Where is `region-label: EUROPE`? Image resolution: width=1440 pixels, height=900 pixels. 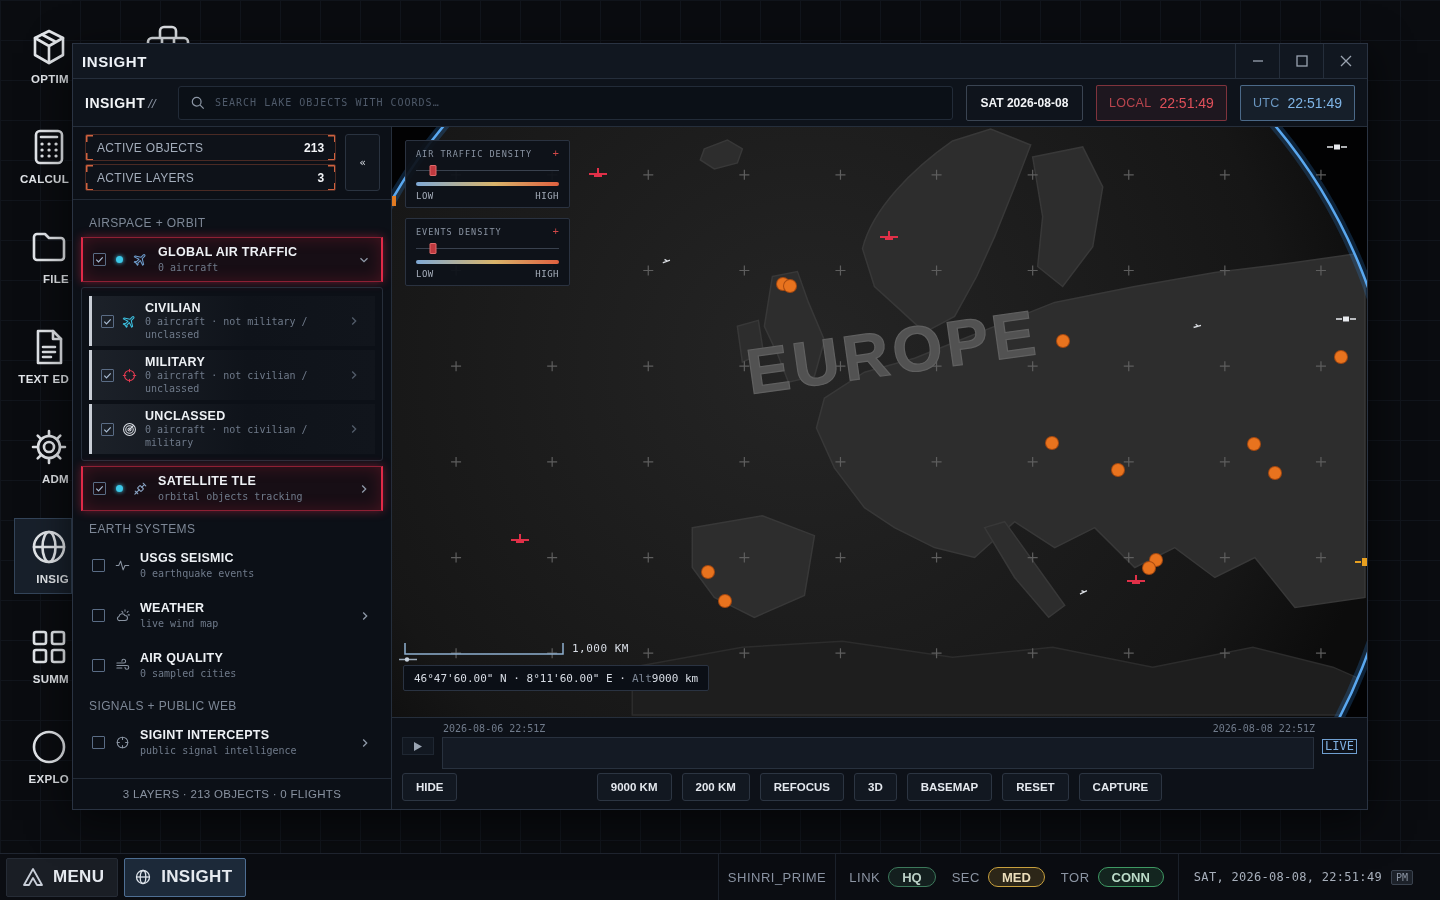 region-label: EUROPE is located at coordinates (892, 352).